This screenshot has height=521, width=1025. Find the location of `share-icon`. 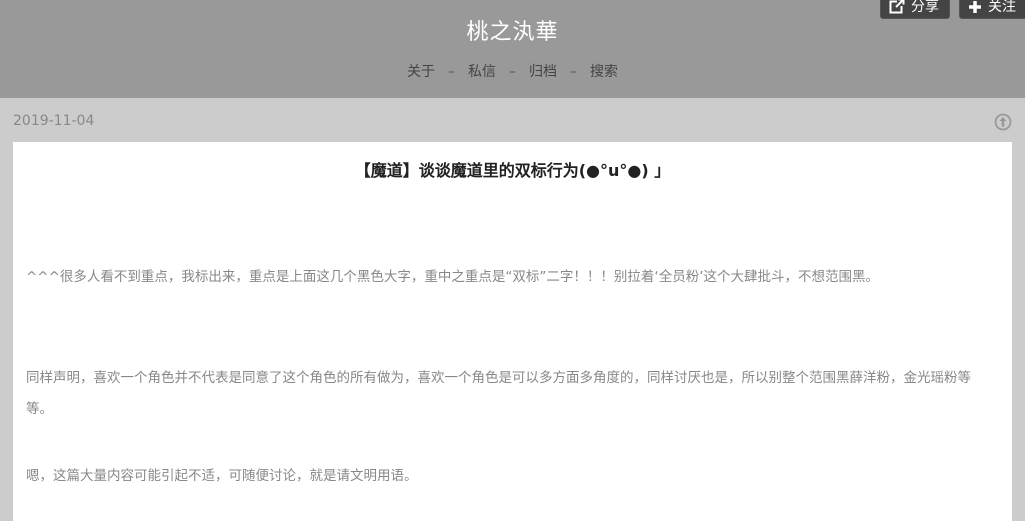

share-icon is located at coordinates (900, 7).